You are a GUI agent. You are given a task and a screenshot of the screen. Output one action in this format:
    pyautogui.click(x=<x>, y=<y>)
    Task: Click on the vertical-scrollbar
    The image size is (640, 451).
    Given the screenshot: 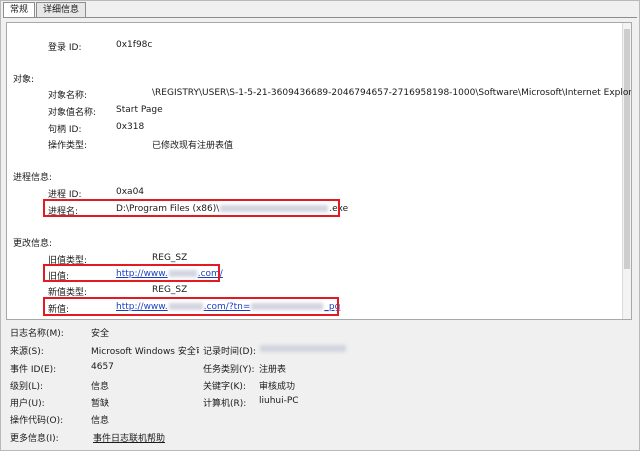 What is the action you would take?
    pyautogui.click(x=626, y=171)
    